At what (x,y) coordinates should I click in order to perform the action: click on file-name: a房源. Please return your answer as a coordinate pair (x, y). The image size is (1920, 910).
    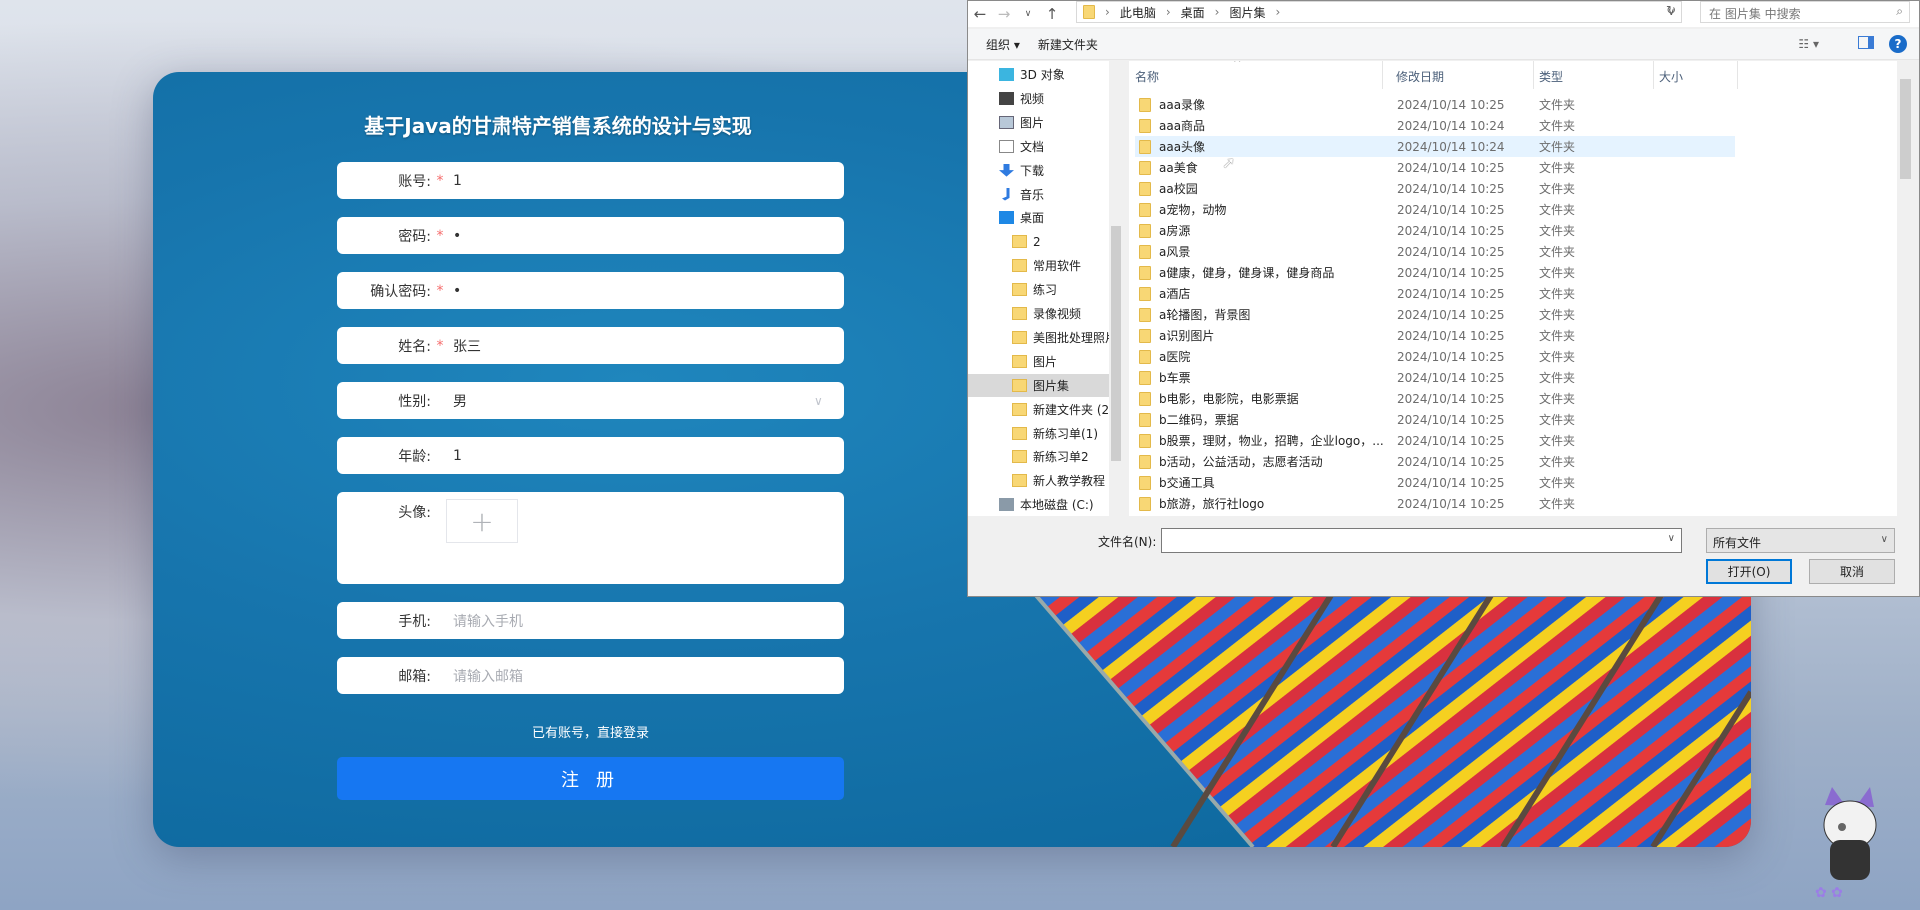
    Looking at the image, I should click on (1175, 231).